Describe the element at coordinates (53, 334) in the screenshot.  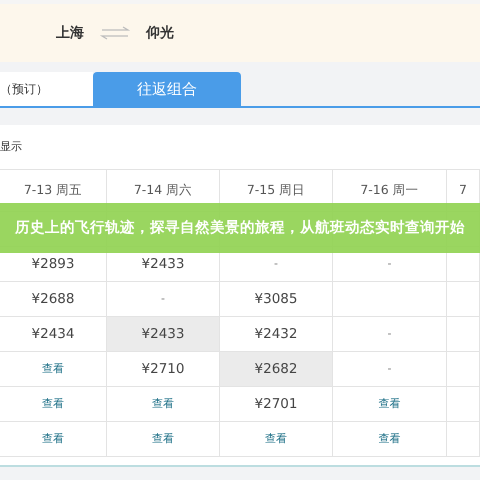
I see `price-text: ¥2434` at that location.